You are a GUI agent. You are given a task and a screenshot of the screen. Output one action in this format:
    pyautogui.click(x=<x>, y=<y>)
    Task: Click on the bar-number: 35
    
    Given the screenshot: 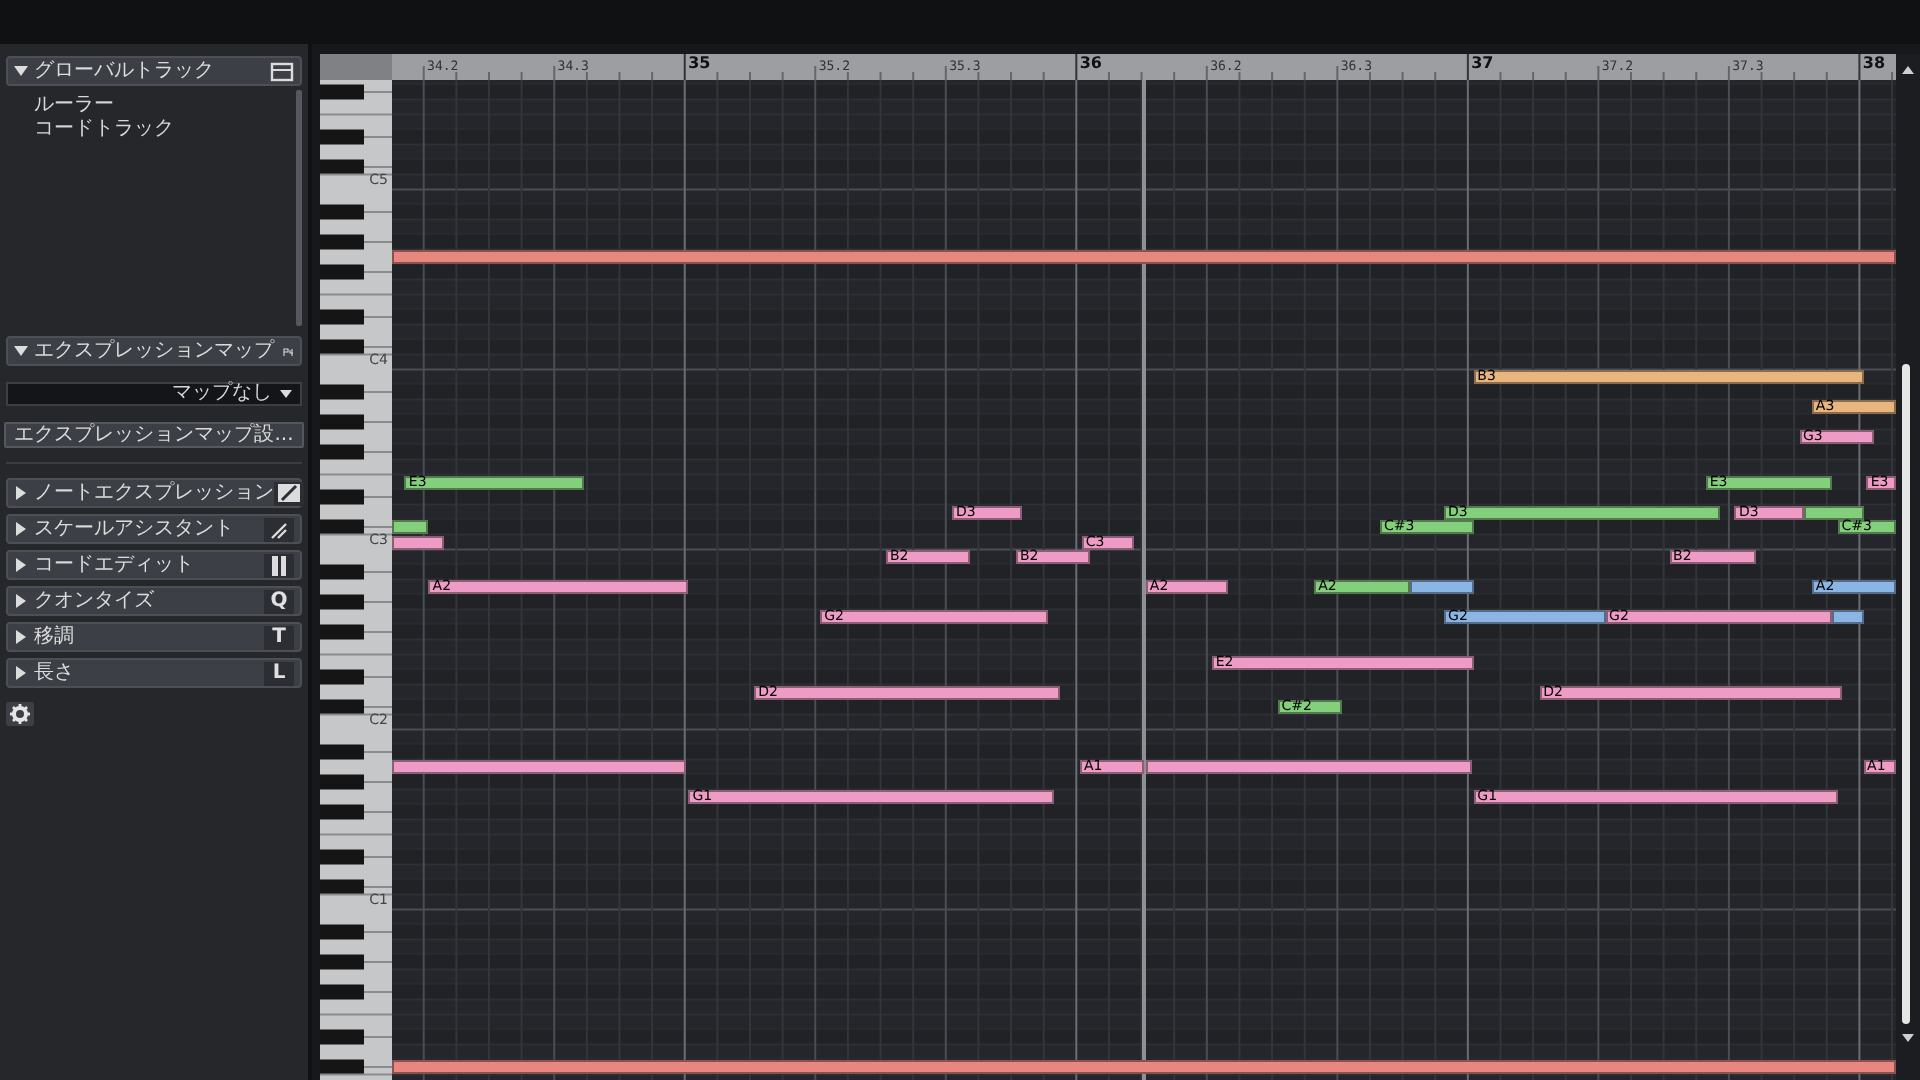 What is the action you would take?
    pyautogui.click(x=699, y=64)
    